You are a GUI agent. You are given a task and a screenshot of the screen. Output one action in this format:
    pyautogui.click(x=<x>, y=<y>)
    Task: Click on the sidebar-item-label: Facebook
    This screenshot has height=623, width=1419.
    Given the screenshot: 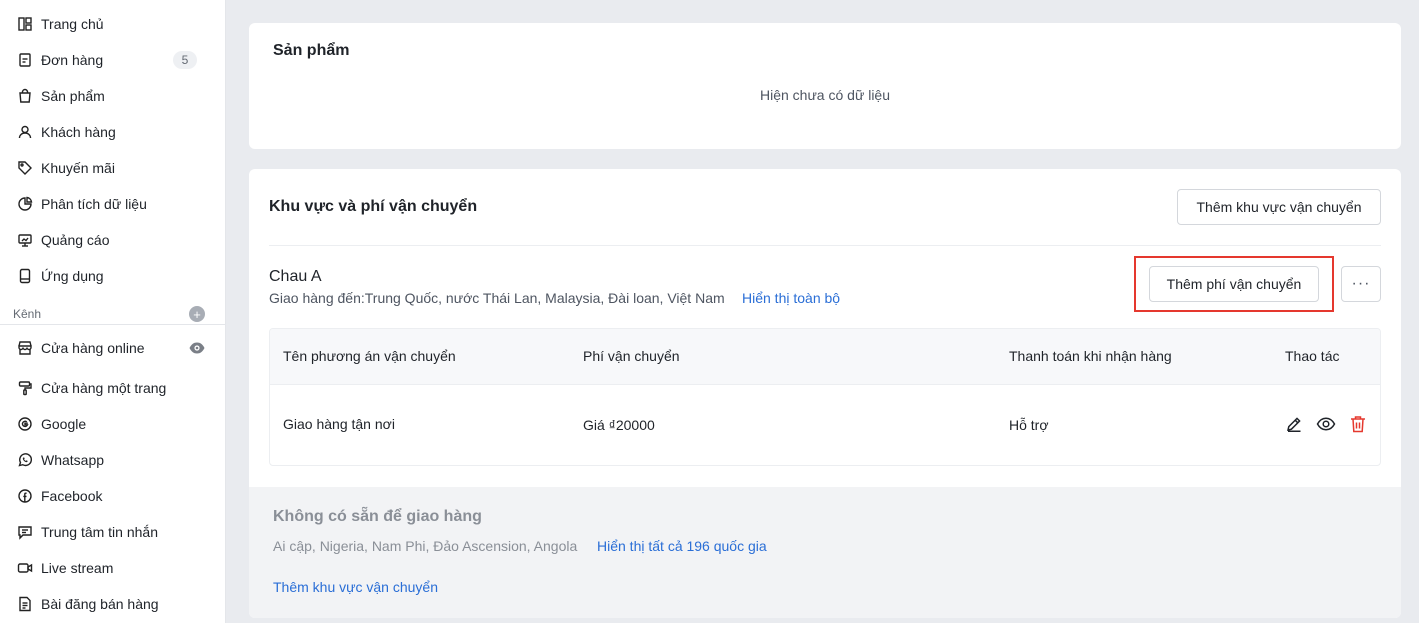 What is the action you would take?
    pyautogui.click(x=72, y=496)
    